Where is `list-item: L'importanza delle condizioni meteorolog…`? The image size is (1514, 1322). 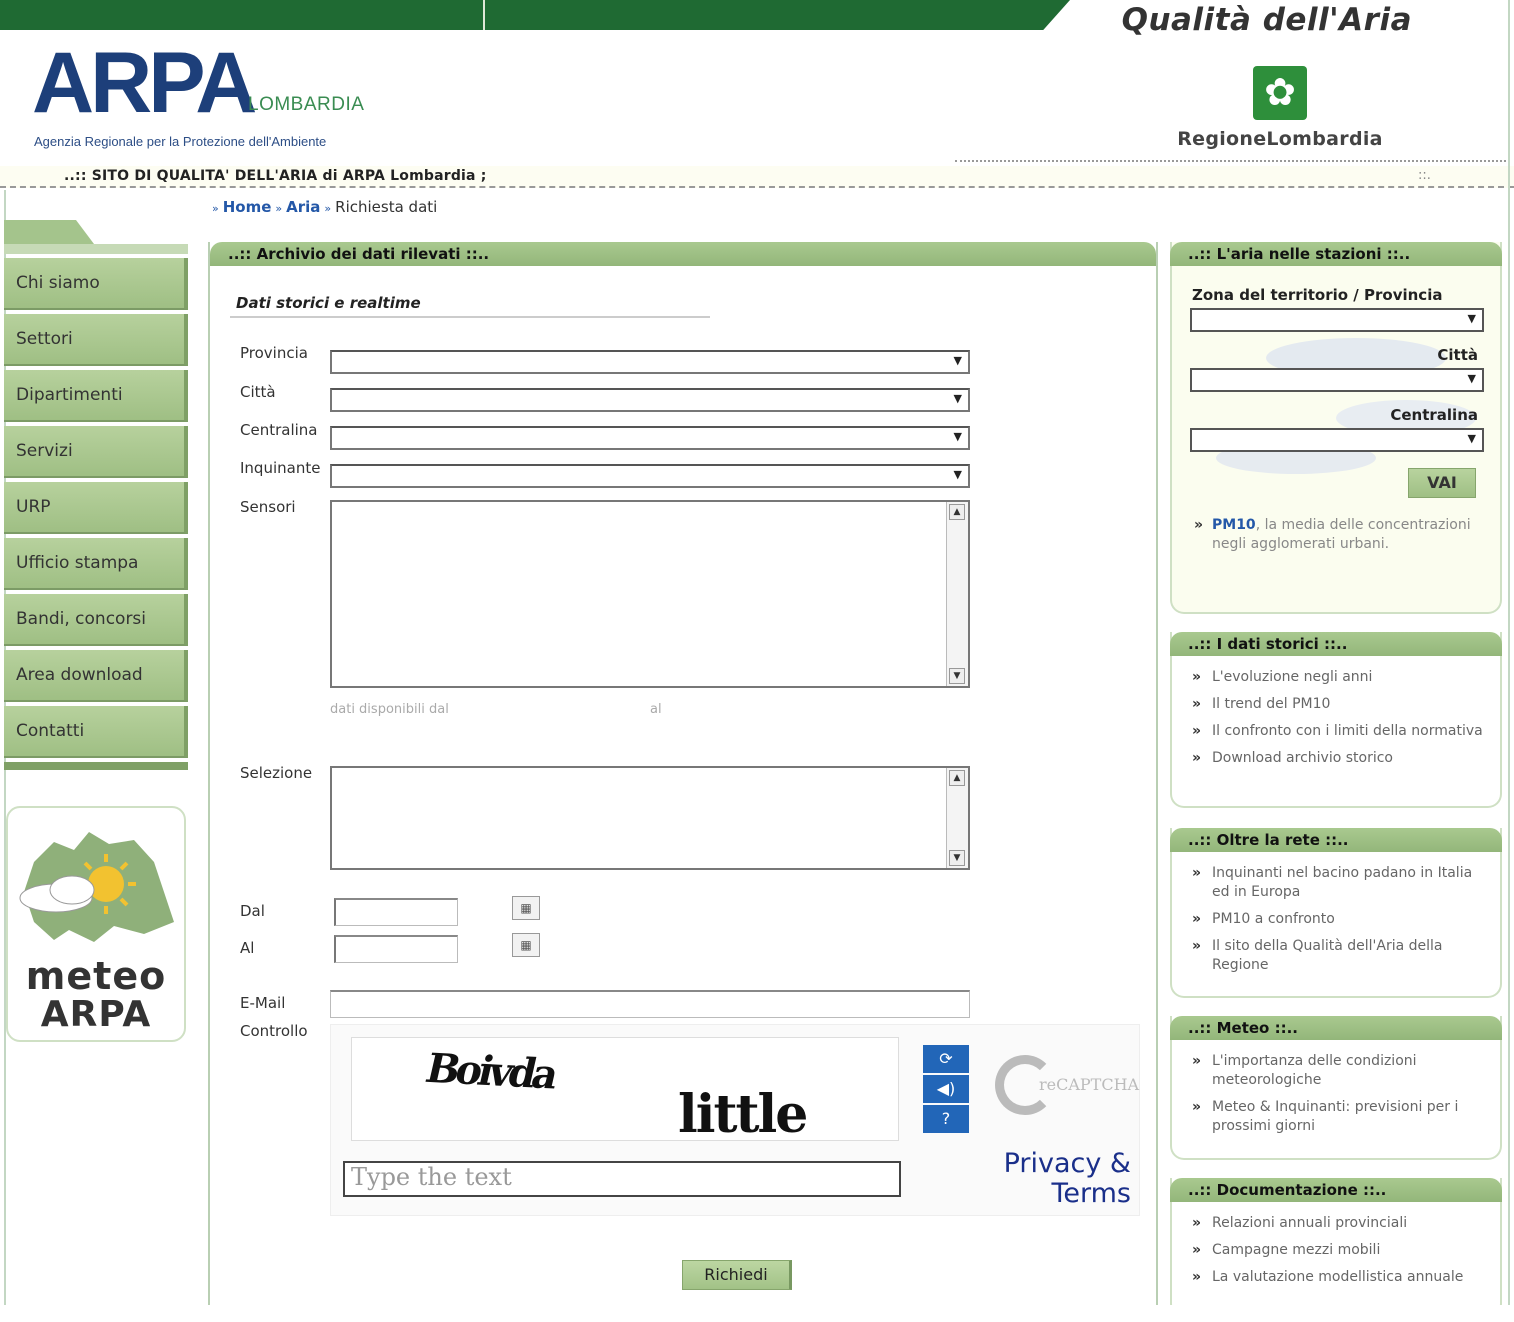 list-item: L'importanza delle condizioni meteorolog… is located at coordinates (1340, 1071).